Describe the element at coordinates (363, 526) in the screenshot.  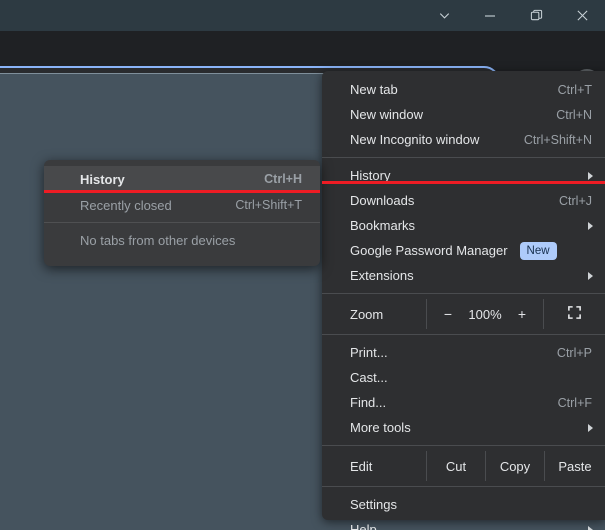
I see `menu-item-label: Help` at that location.